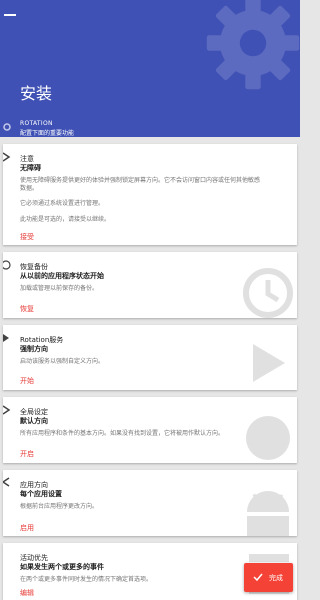 The height and width of the screenshot is (600, 320). I want to click on global-background-icon, so click(268, 438).